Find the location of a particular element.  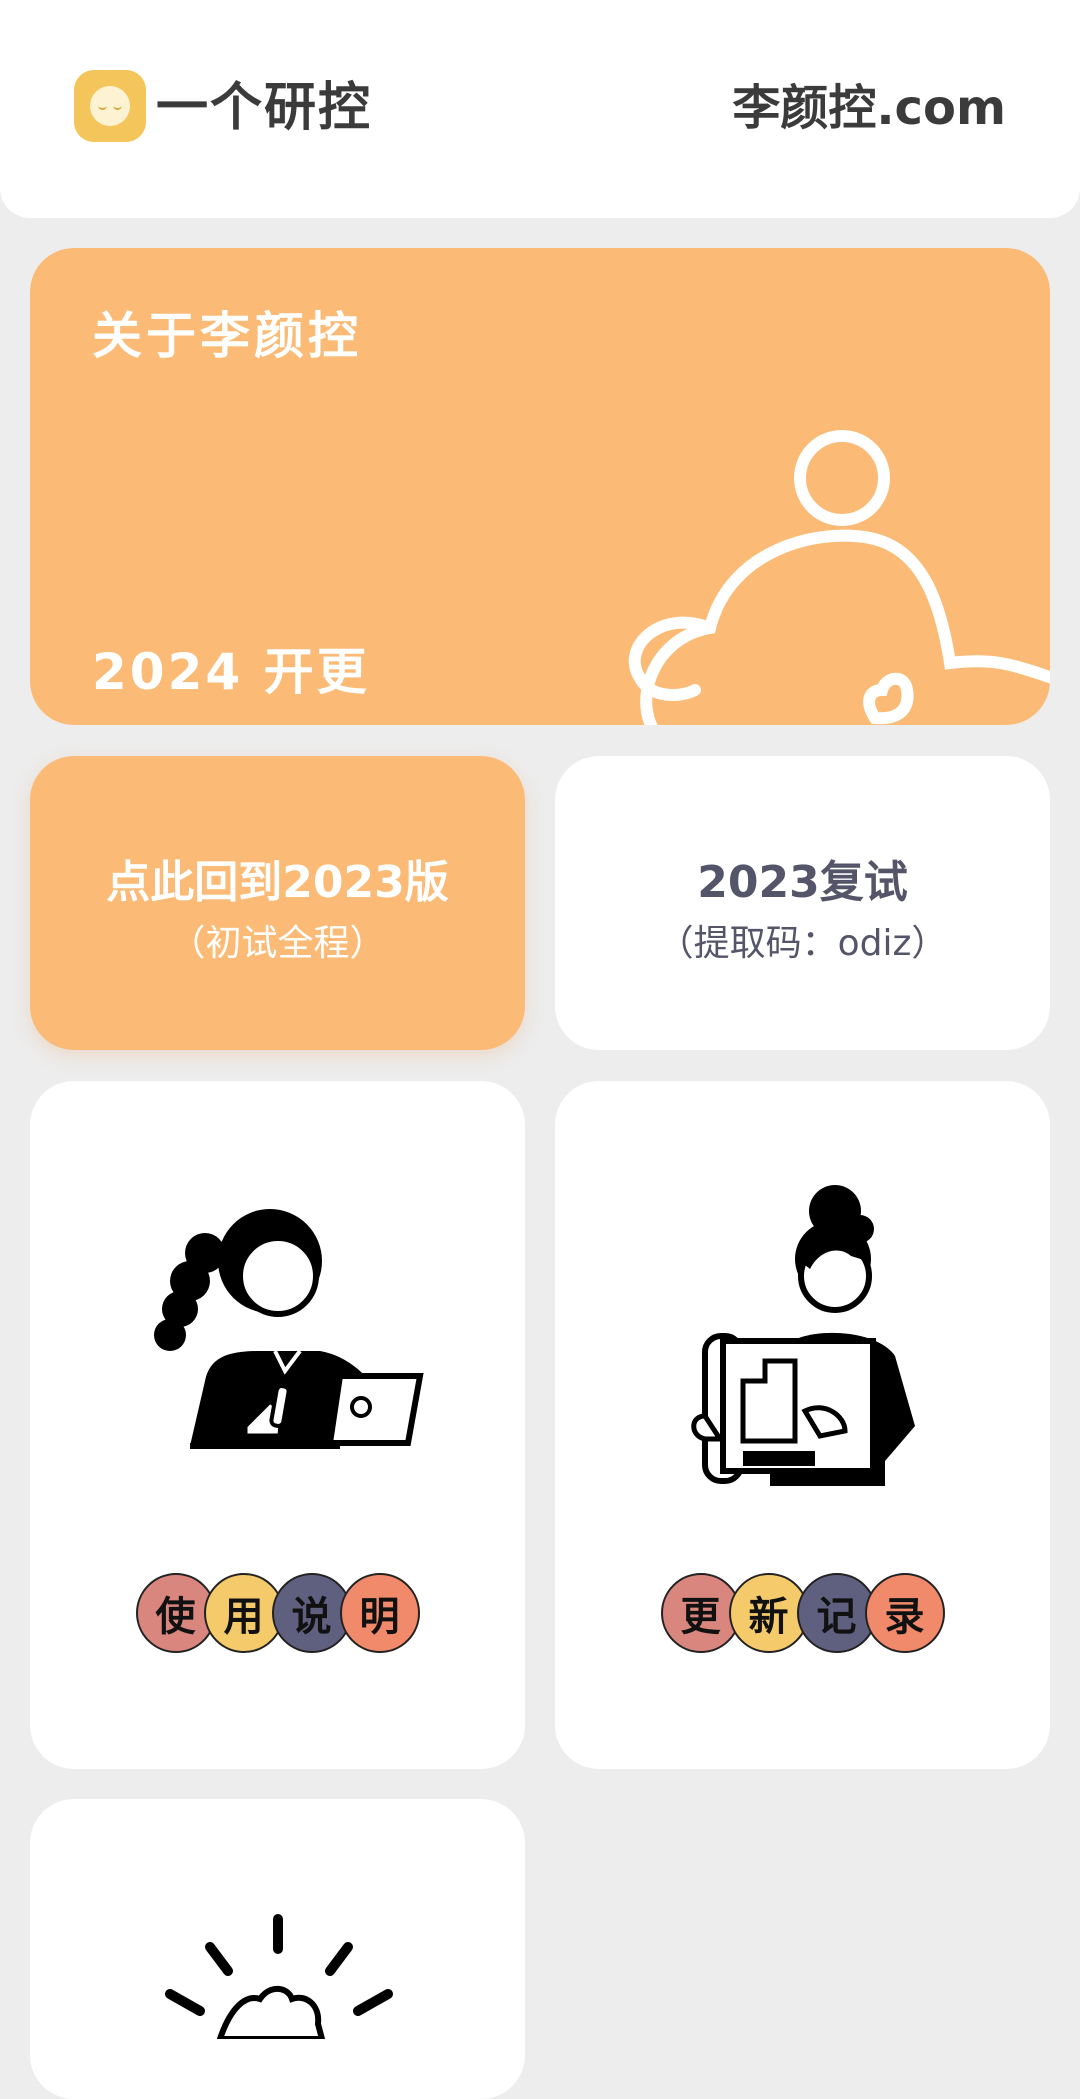

sun-face-icon is located at coordinates (110, 106).